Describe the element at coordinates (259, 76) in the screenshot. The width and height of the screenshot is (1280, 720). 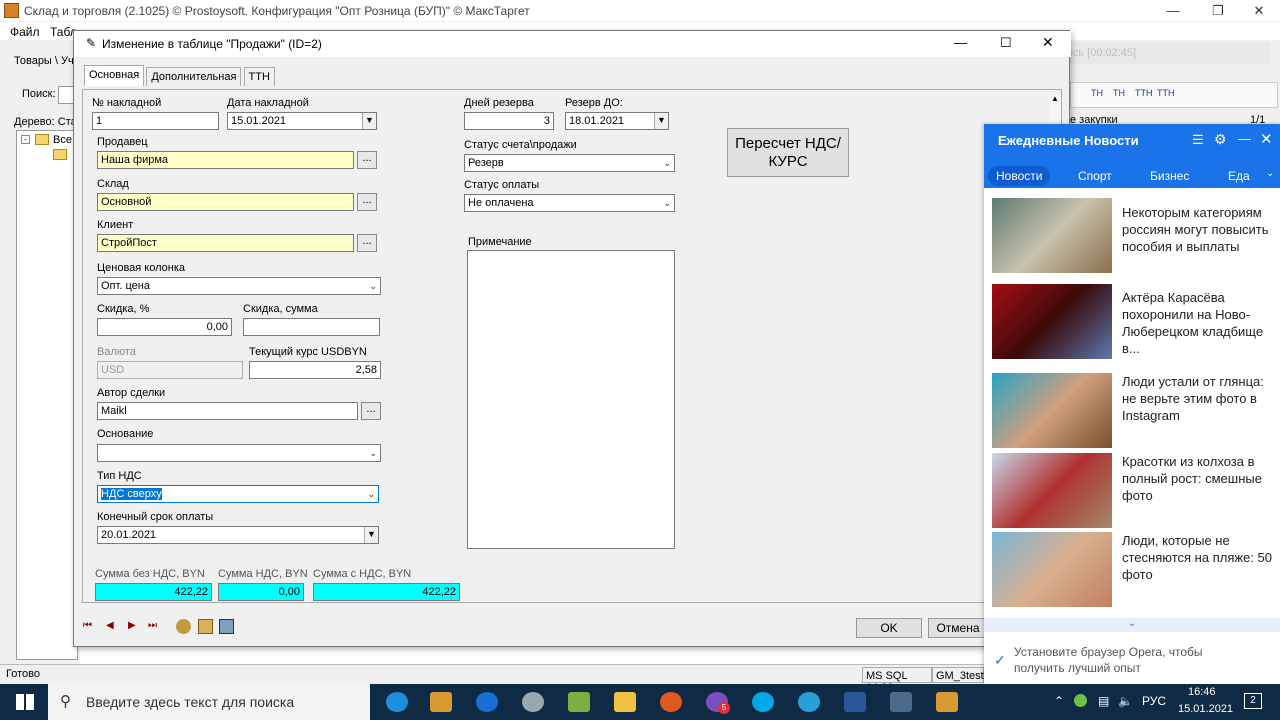
I see `tab-ttn: ТТН` at that location.